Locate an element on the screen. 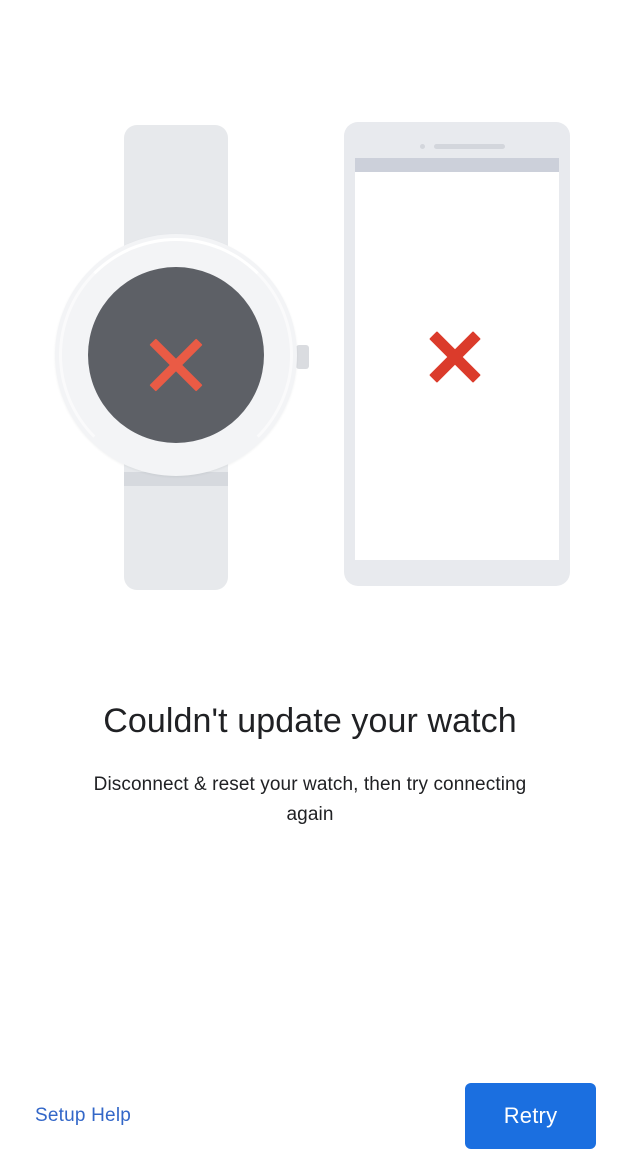 The image size is (620, 1176). watch-crown-button is located at coordinates (302, 357).